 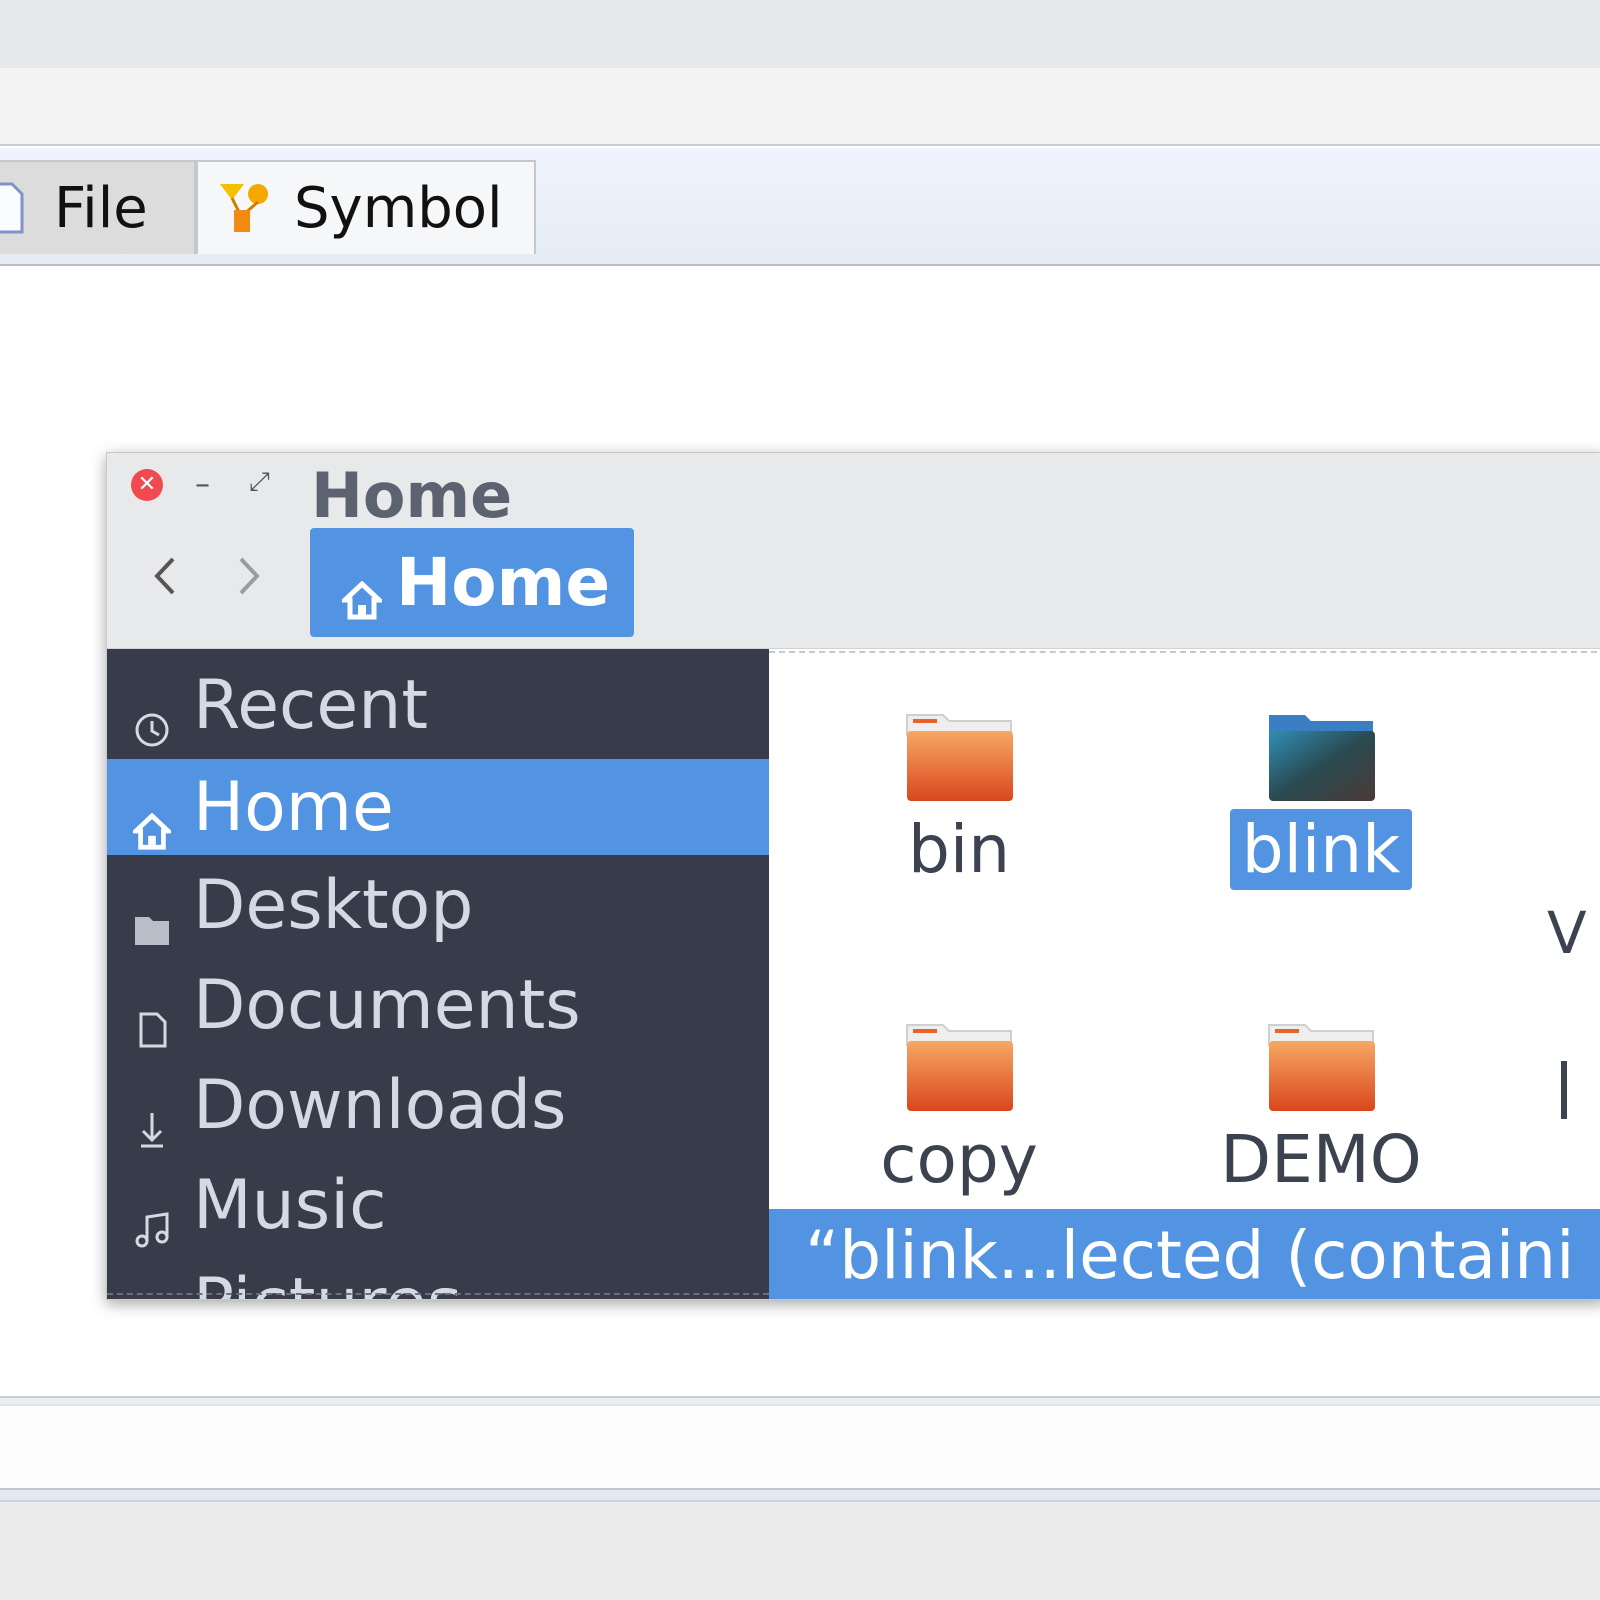 What do you see at coordinates (152, 1126) in the screenshot?
I see `download-icon` at bounding box center [152, 1126].